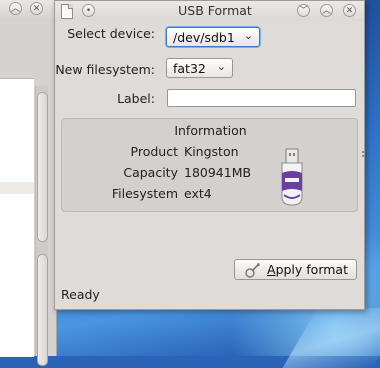 The width and height of the screenshot is (380, 368). I want to click on status-text: Ready, so click(80, 294).